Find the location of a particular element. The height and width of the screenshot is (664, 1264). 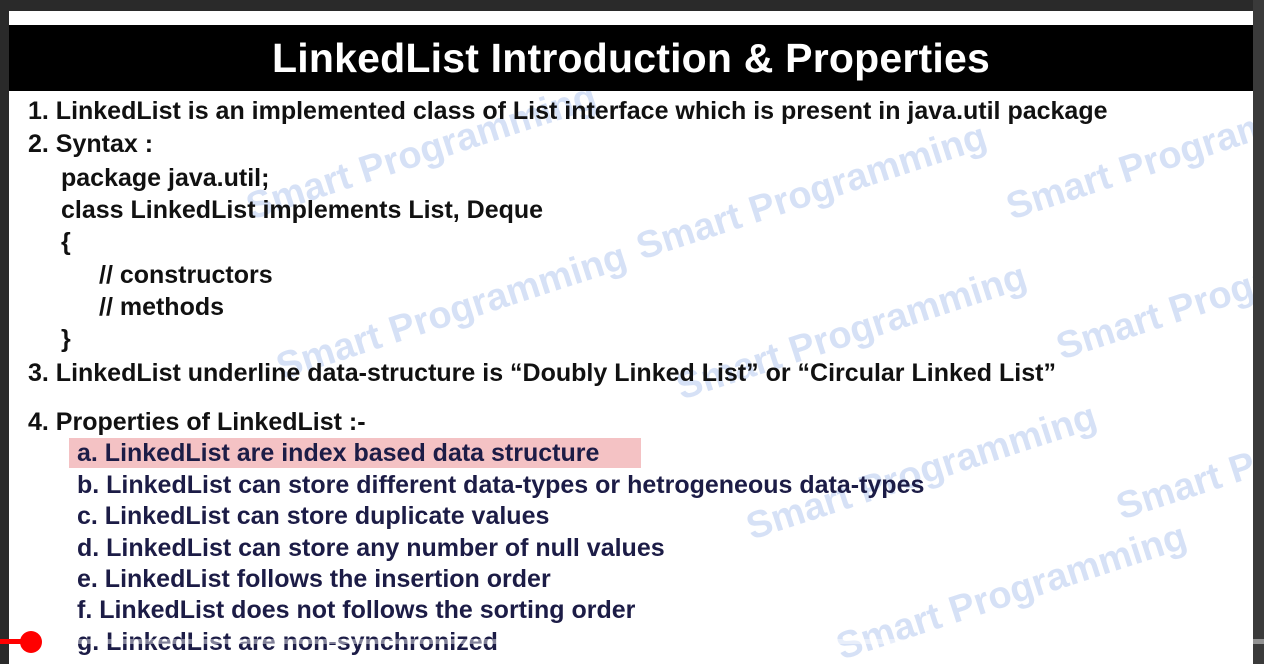

syntax-line: // constructors is located at coordinates (186, 275).